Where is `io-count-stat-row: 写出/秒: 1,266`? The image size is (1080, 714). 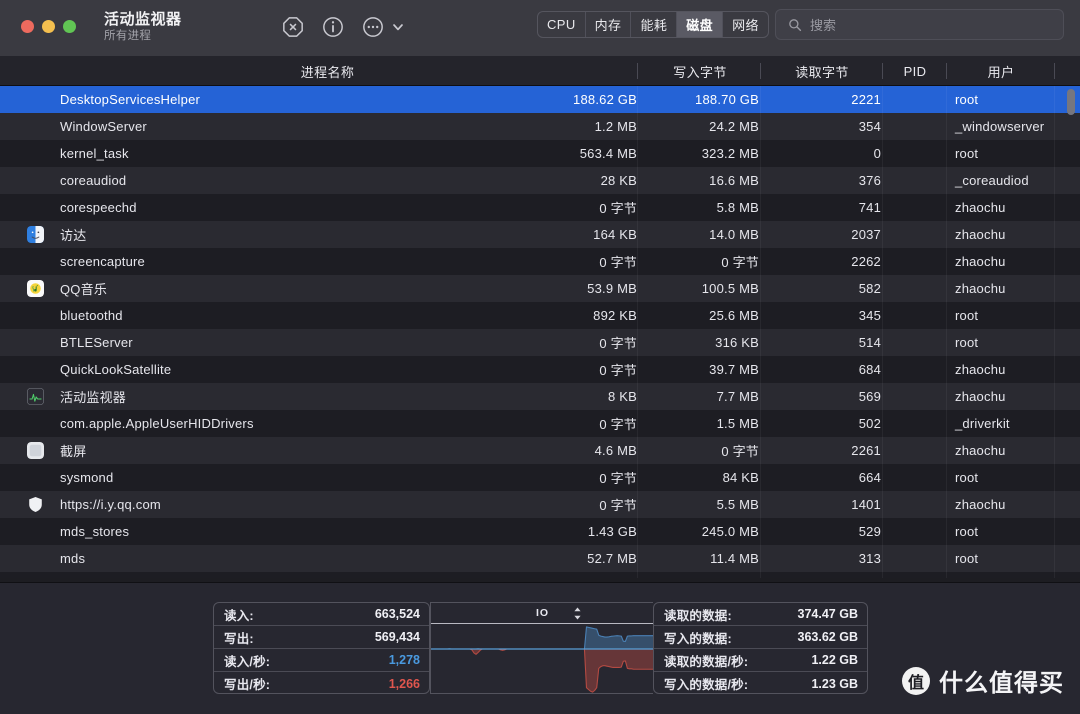 io-count-stat-row: 写出/秒: 1,266 is located at coordinates (321, 682).